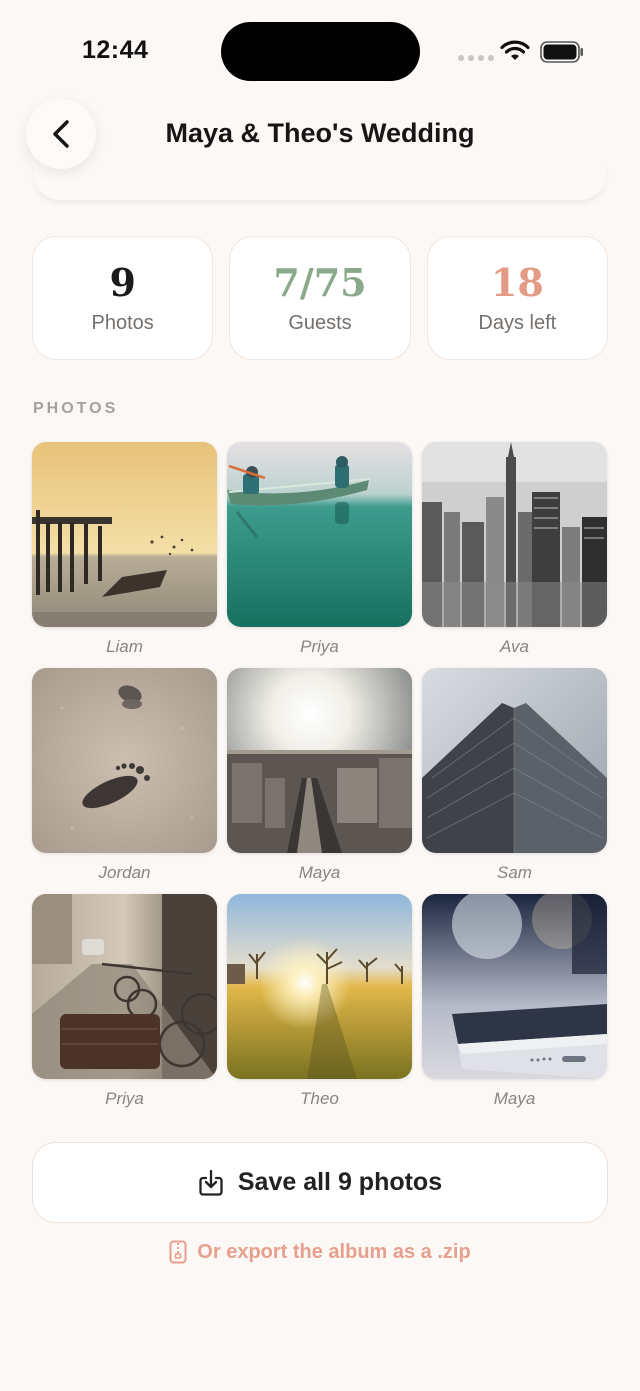 The height and width of the screenshot is (1391, 640). What do you see at coordinates (340, 1182) in the screenshot?
I see `save-all-label: Save all 9 photos` at bounding box center [340, 1182].